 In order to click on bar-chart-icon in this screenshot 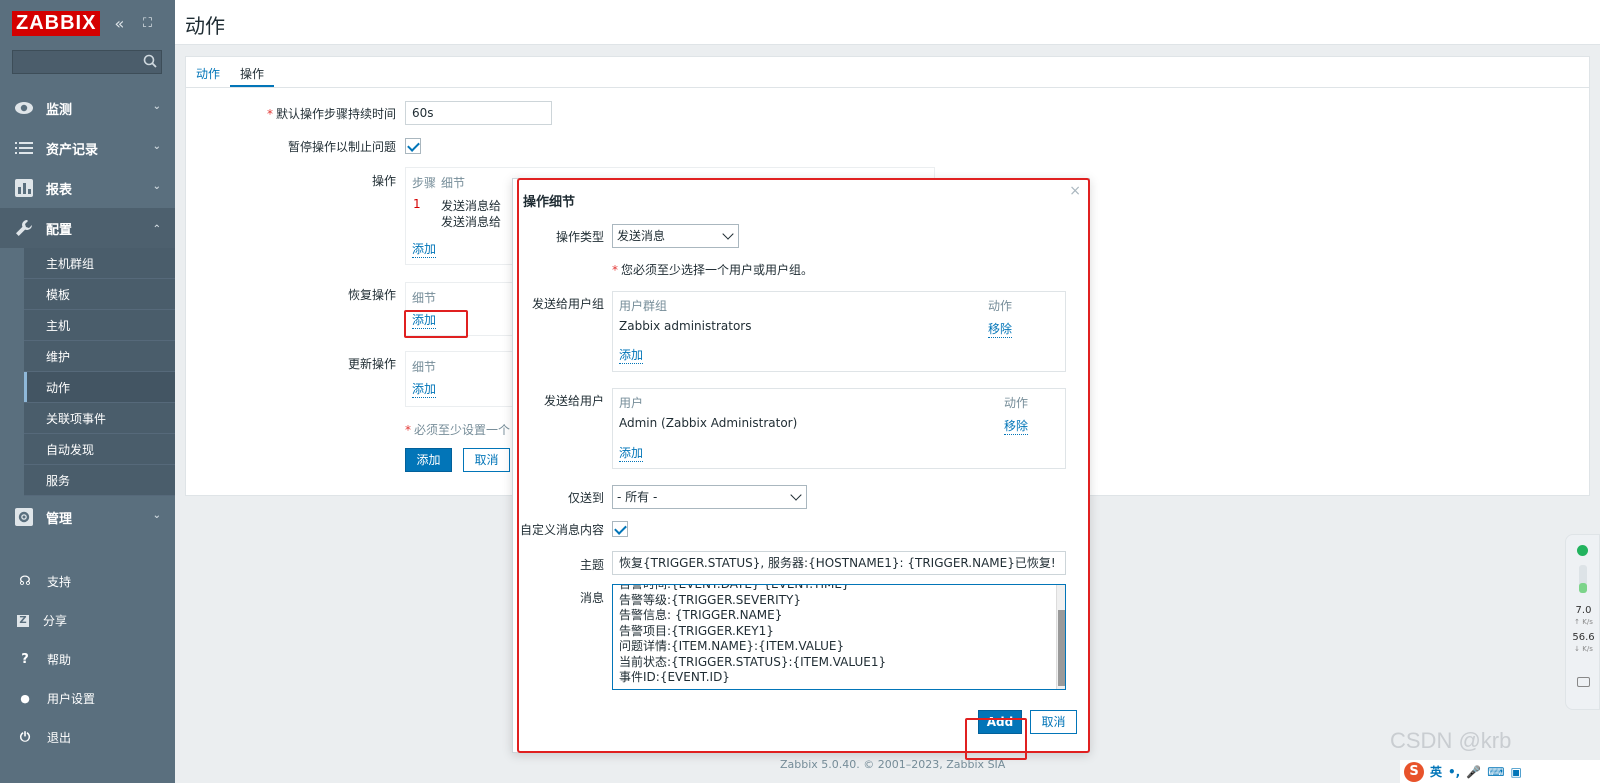, I will do `click(24, 188)`.